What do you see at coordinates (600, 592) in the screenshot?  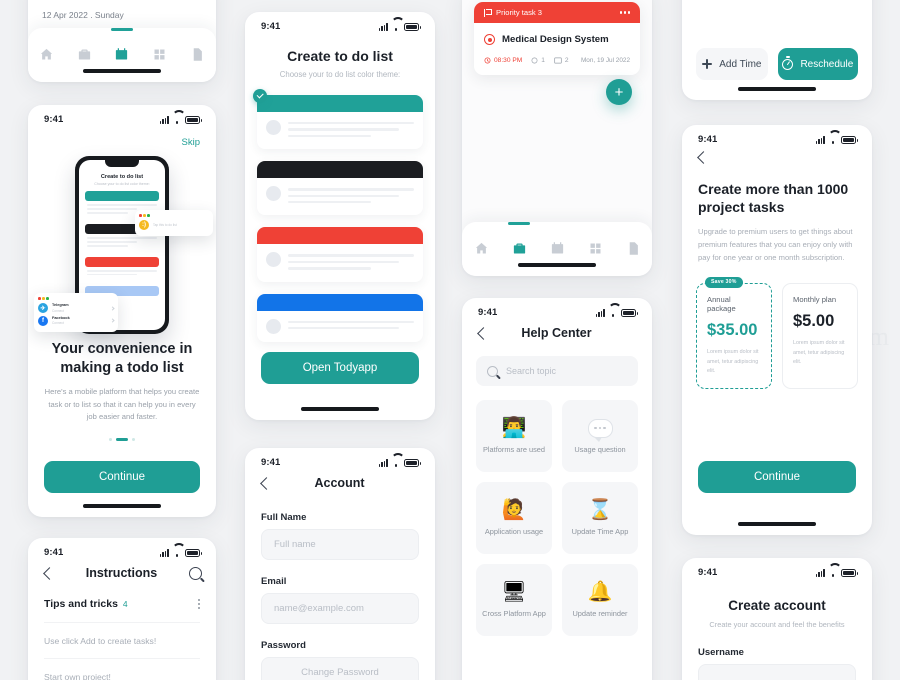 I see `bell-icon: 🔔` at bounding box center [600, 592].